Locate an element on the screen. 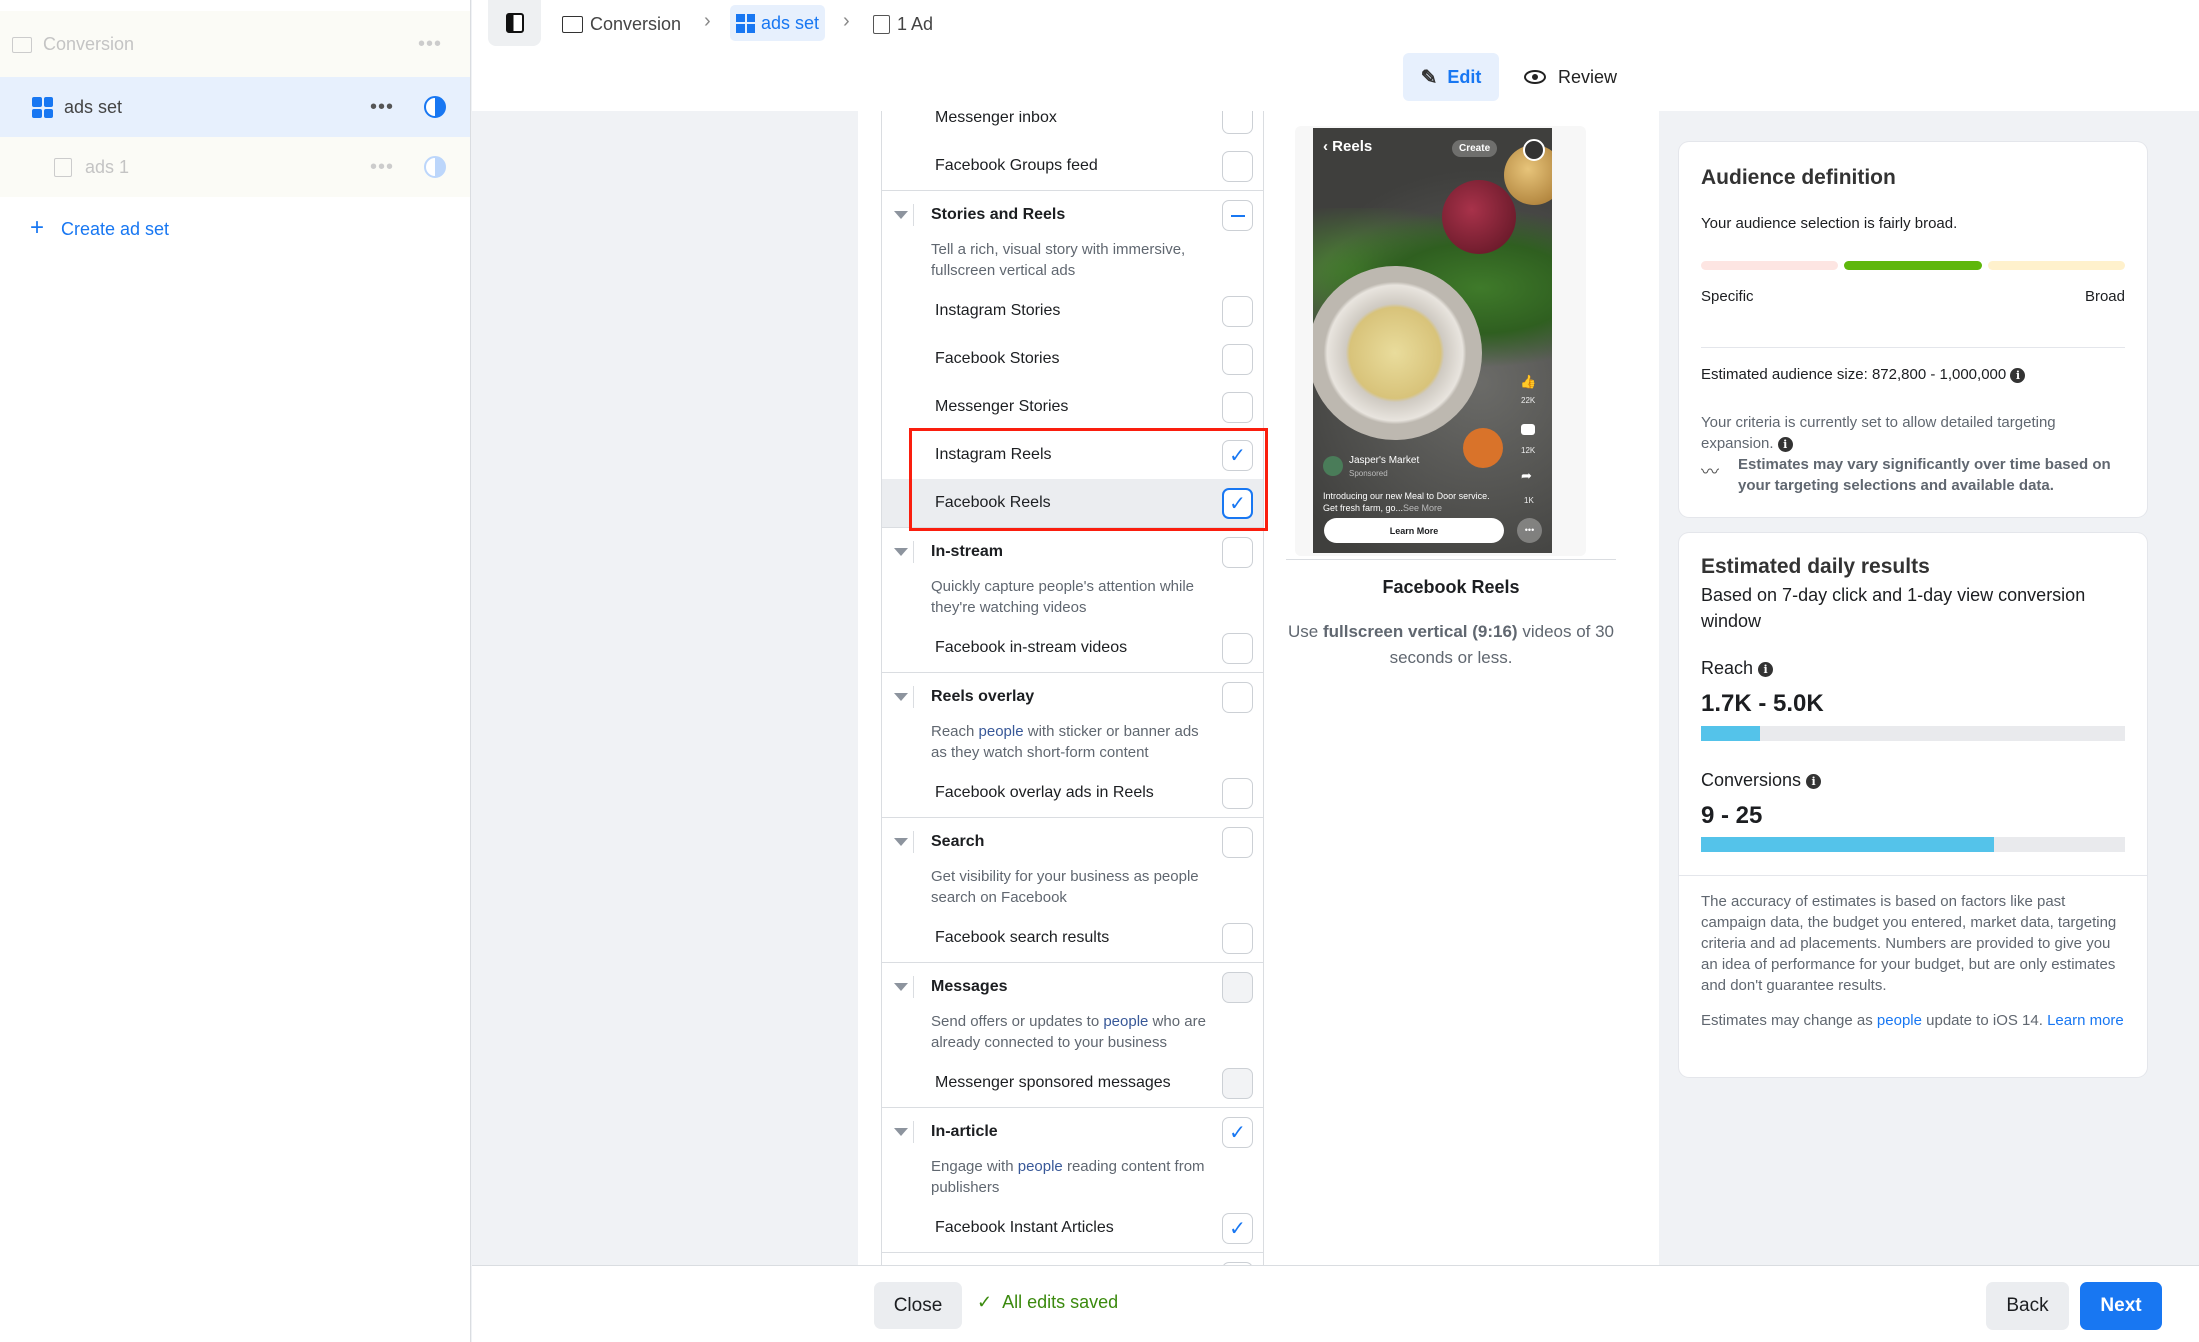 The image size is (2199, 1342). toggle-sidebar-button is located at coordinates (514, 23).